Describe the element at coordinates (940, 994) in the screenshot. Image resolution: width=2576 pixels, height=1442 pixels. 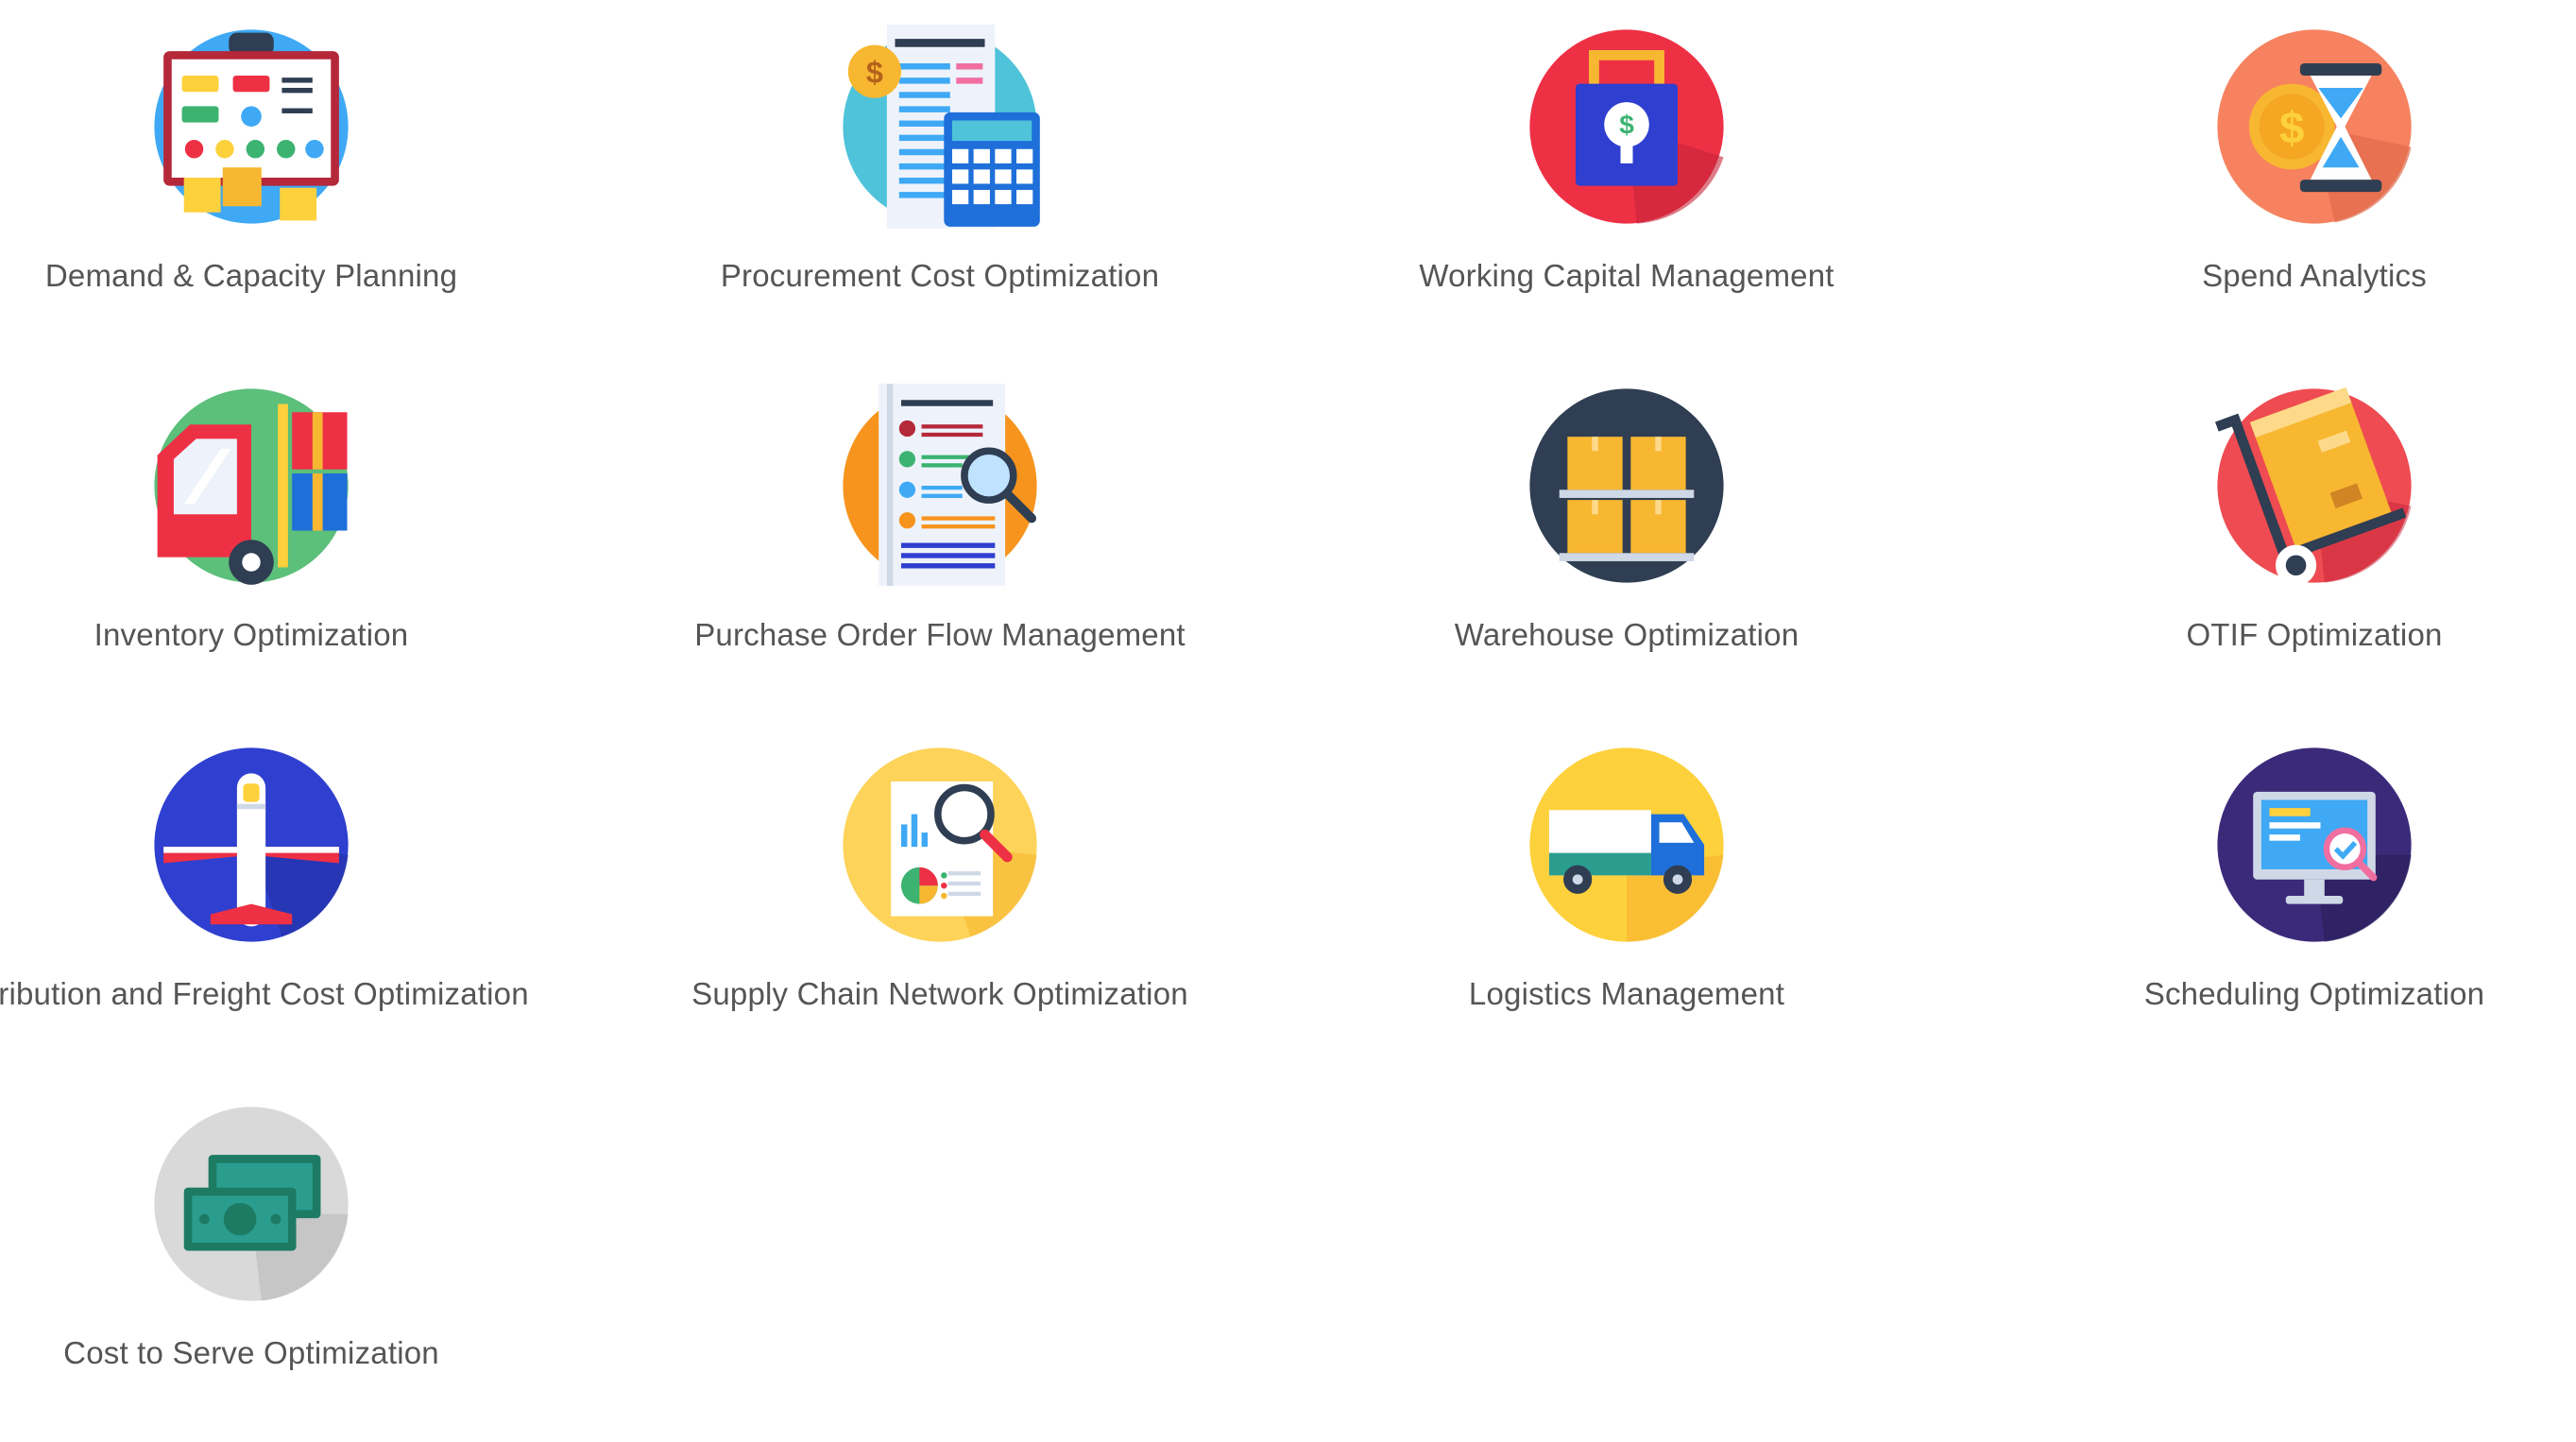
I see `tile-label: Supply Chain Network Optimization` at that location.